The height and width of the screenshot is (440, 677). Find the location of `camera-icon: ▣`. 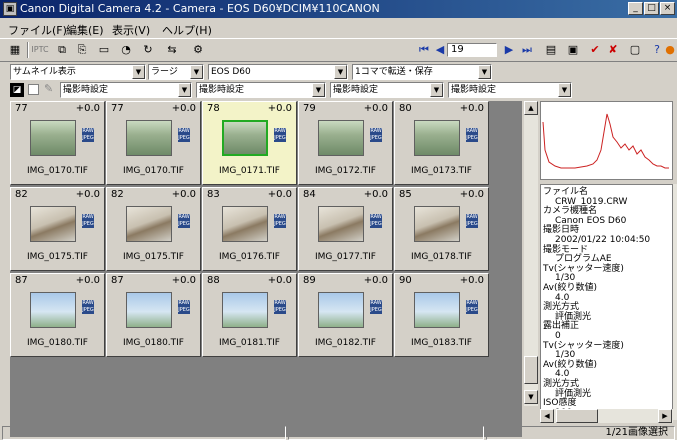

camera-icon: ▣ is located at coordinates (10, 9).